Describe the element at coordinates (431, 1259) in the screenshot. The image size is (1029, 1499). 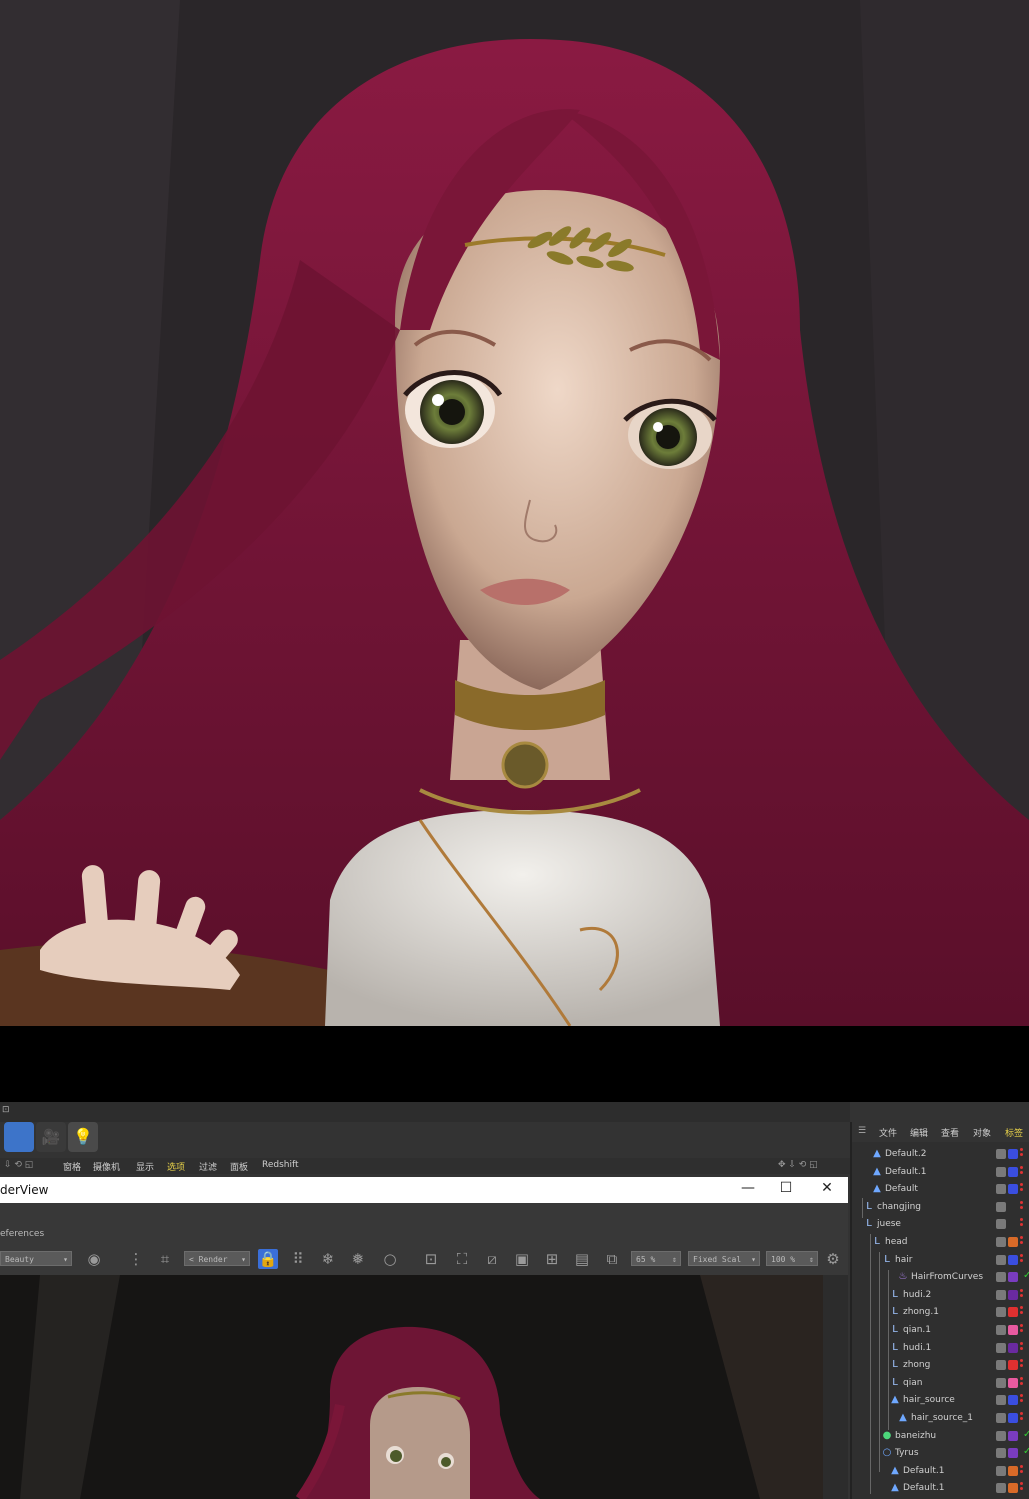
I see `focus-icon: ⊡` at that location.